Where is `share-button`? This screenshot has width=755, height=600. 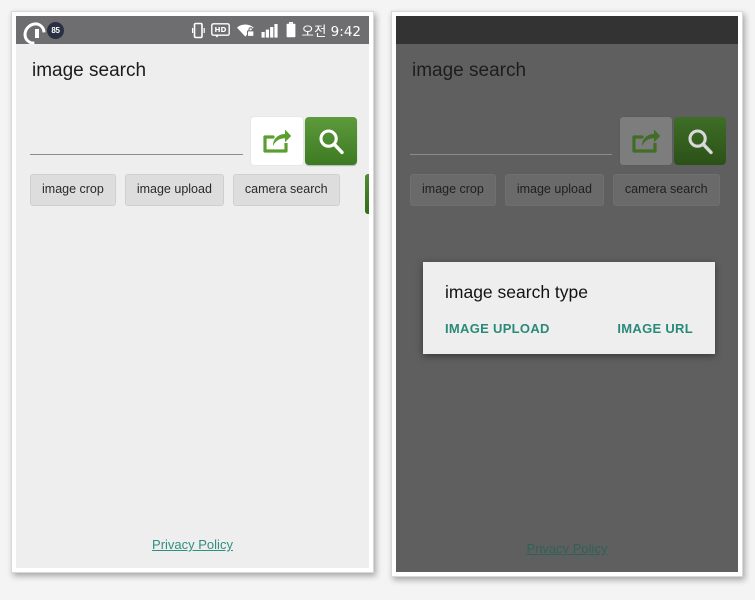 share-button is located at coordinates (277, 141).